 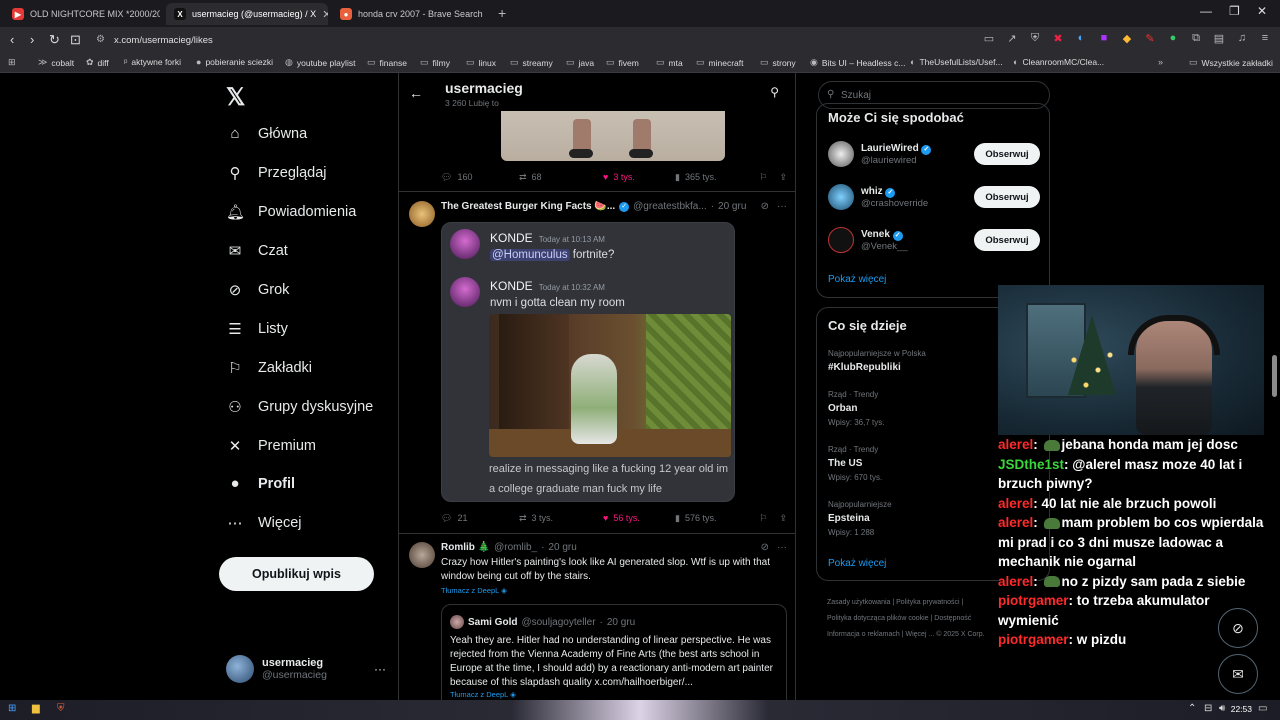 I want to click on bookmark-cobalt: ≫ cobalt, so click(x=56, y=62).